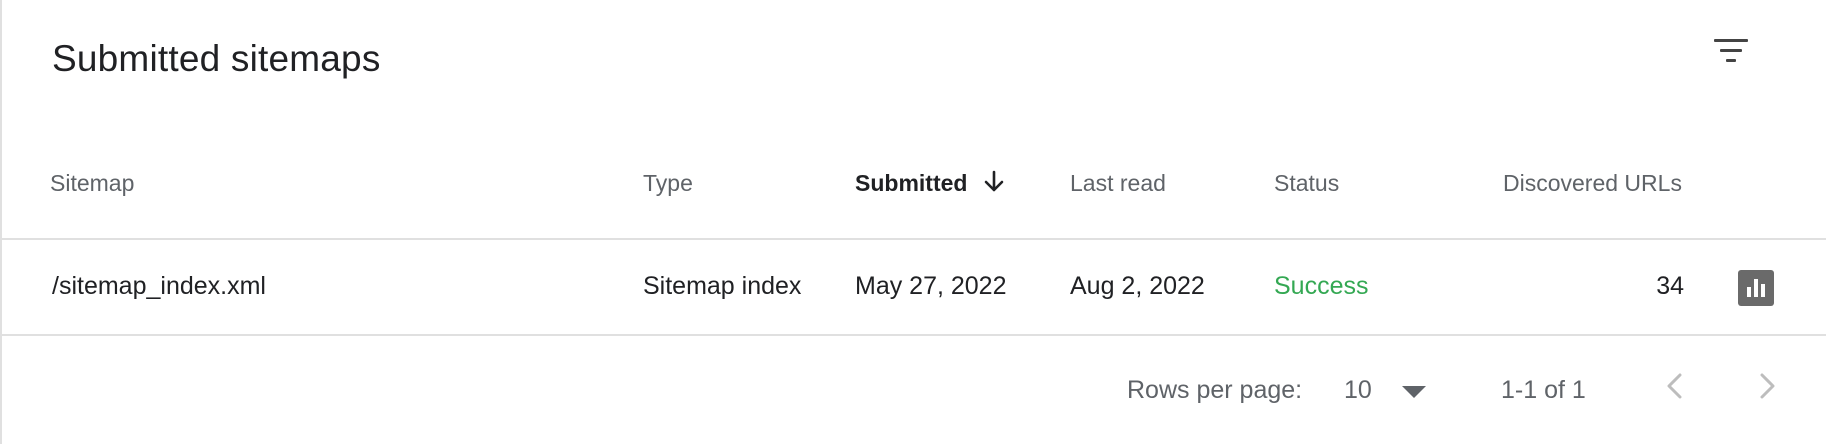 The width and height of the screenshot is (1826, 444). I want to click on last-read-cell: Aug 2, 2022, so click(1137, 286).